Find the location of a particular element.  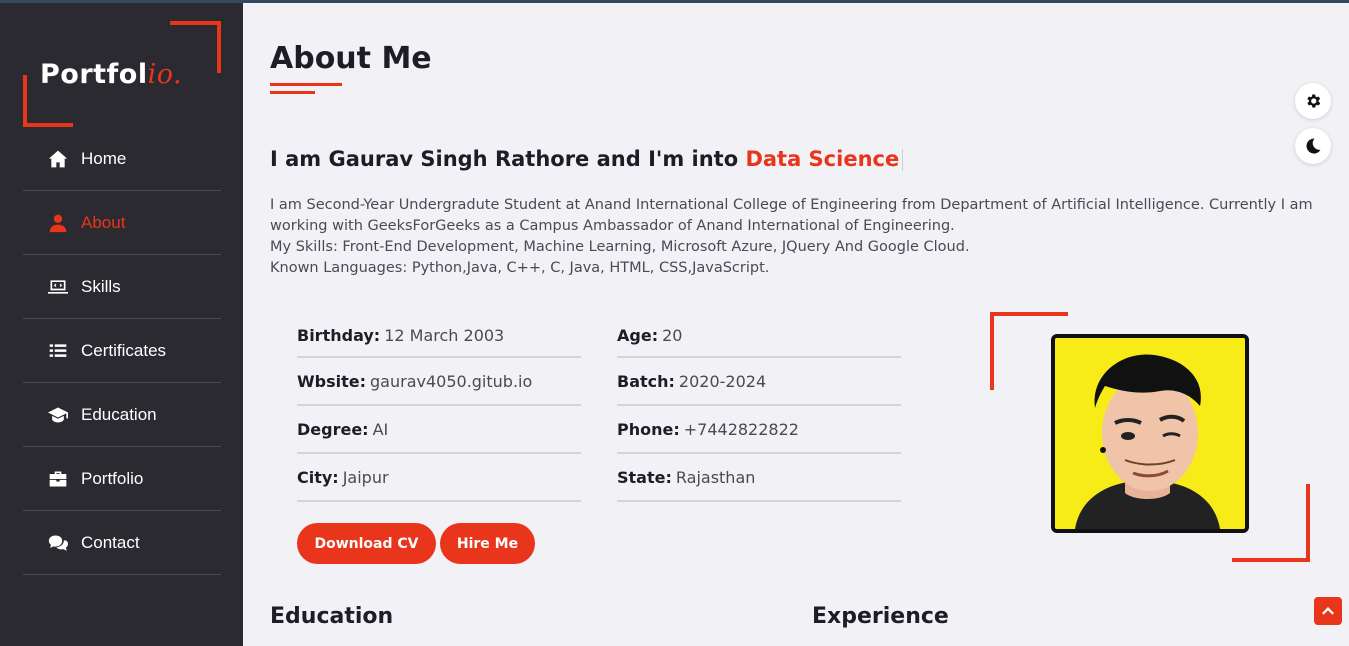

brand-accent: io. is located at coordinates (165, 74).